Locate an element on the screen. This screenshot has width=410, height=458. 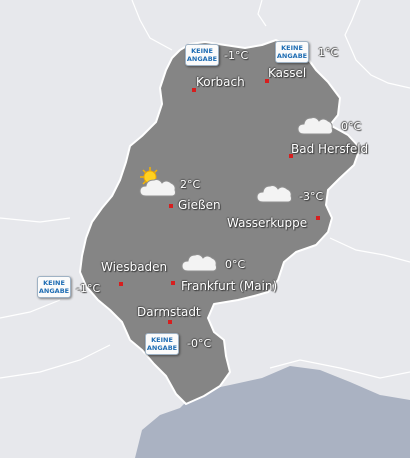
temp-darmstadt: -0°C is located at coordinates (199, 343).